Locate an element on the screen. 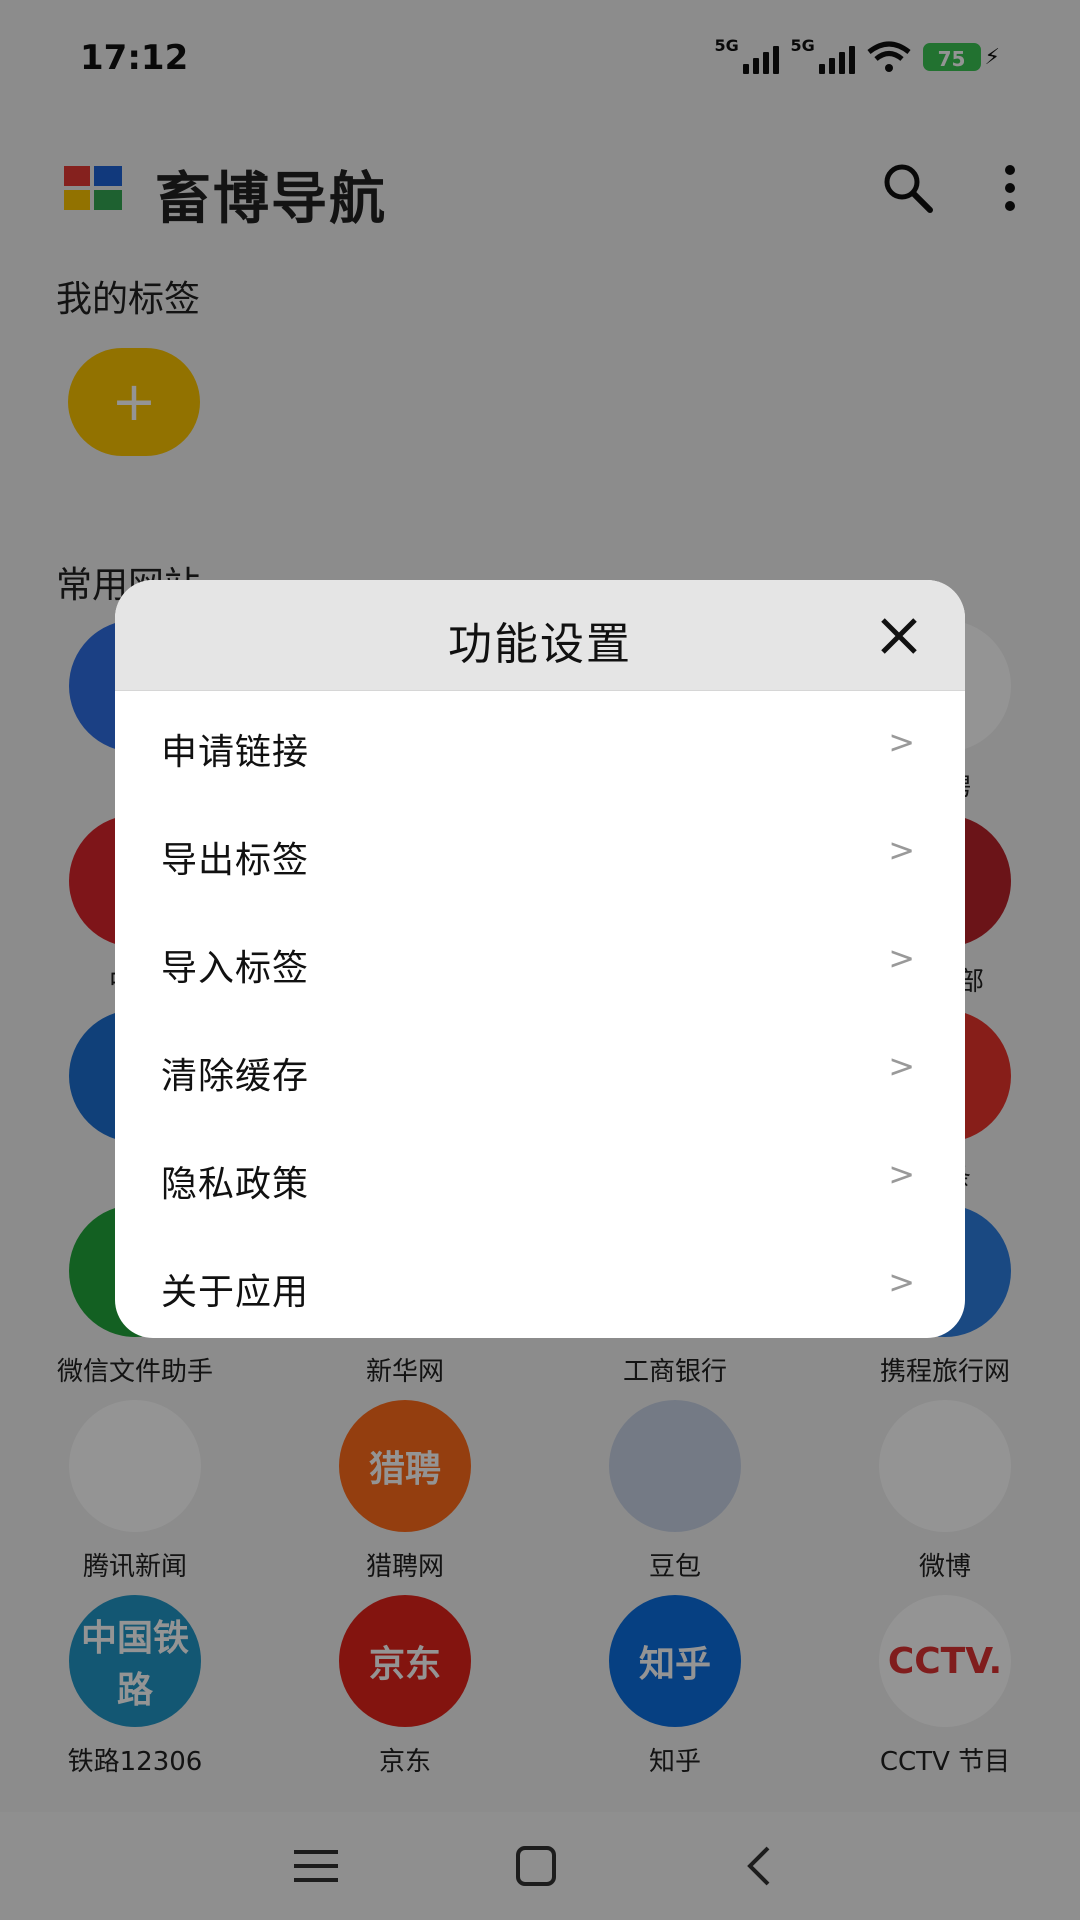 This screenshot has height=1920, width=1080. menu-item-label: 导出标签 is located at coordinates (235, 860).